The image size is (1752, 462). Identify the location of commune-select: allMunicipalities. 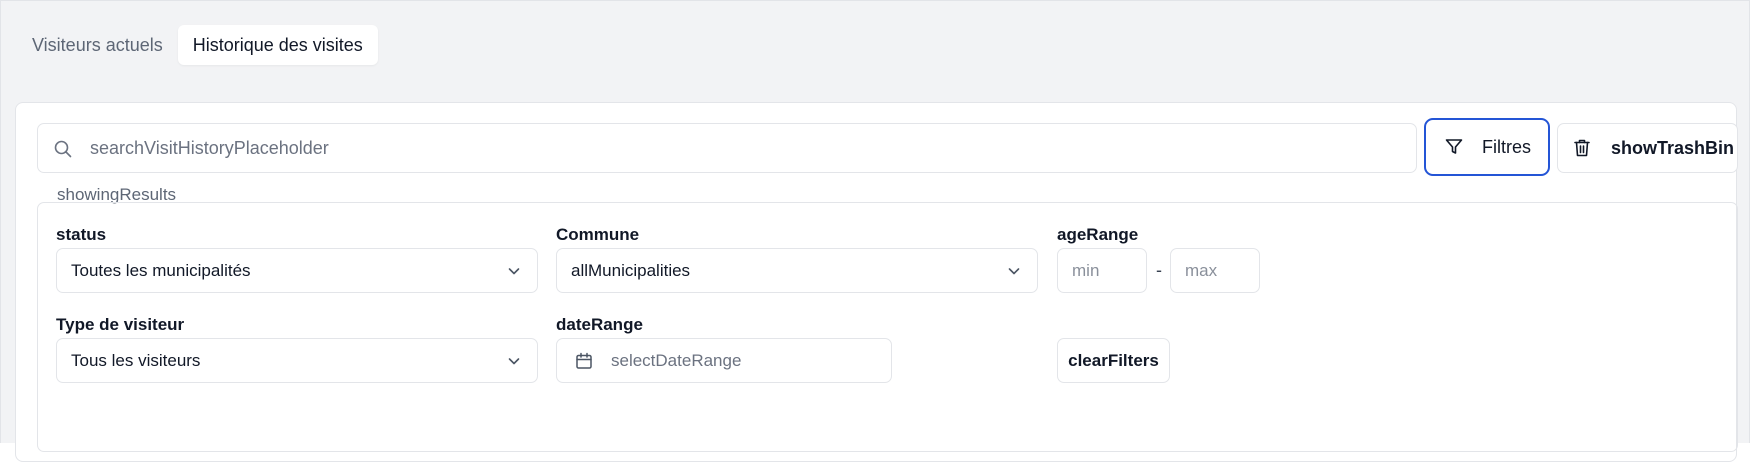
(797, 270).